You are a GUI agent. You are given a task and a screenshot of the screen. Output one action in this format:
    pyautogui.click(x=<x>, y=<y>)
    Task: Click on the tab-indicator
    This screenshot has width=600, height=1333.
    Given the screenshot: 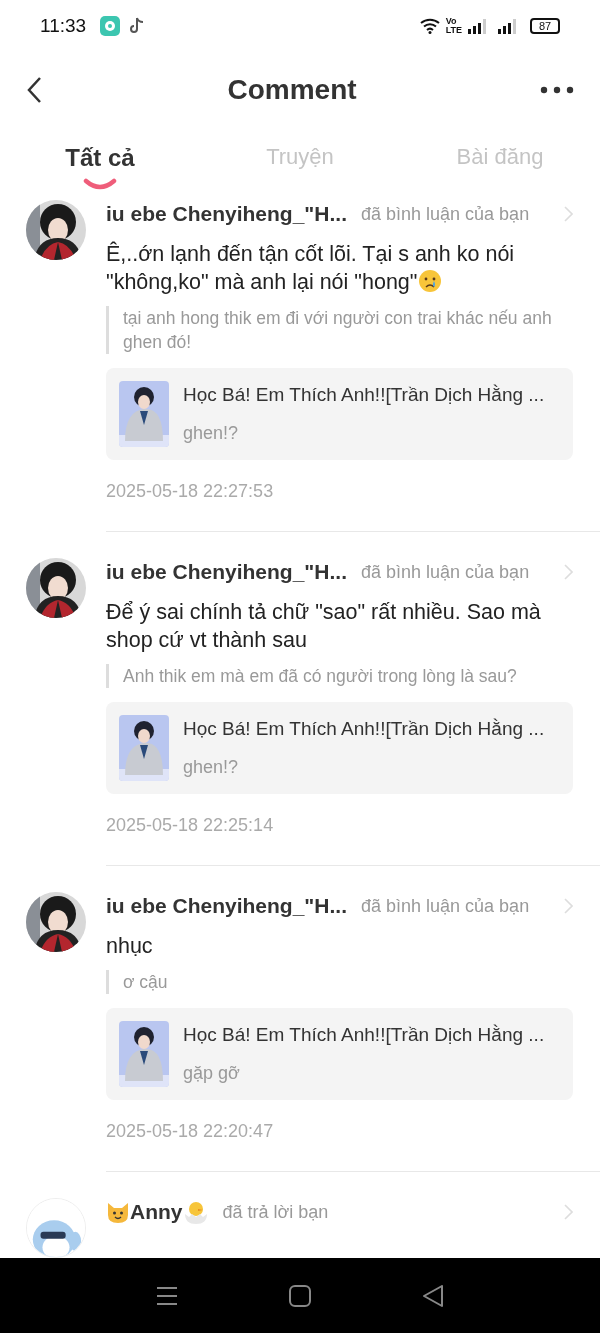 What is the action you would take?
    pyautogui.click(x=100, y=184)
    